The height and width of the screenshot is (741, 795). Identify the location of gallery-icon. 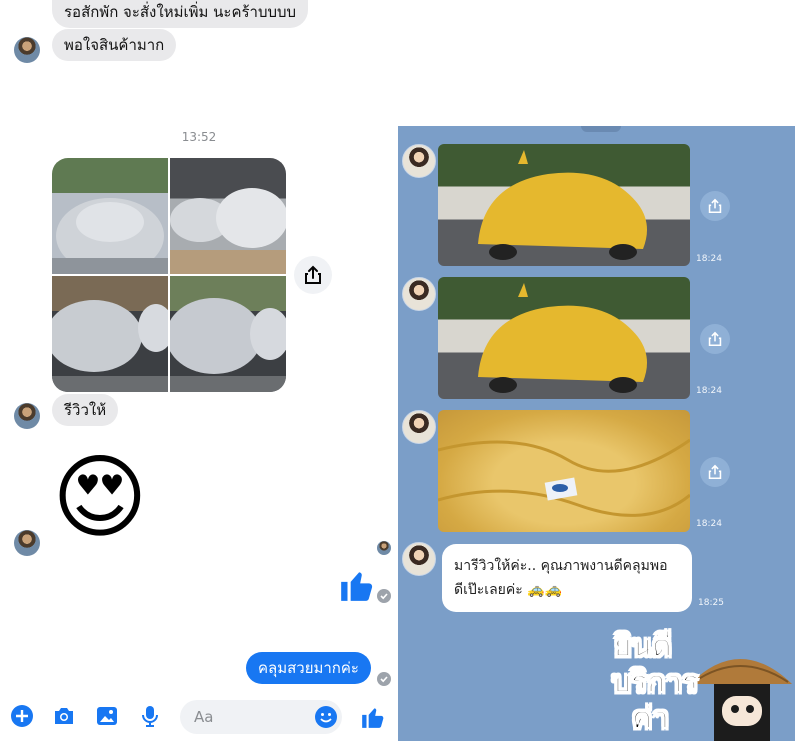
(107, 716).